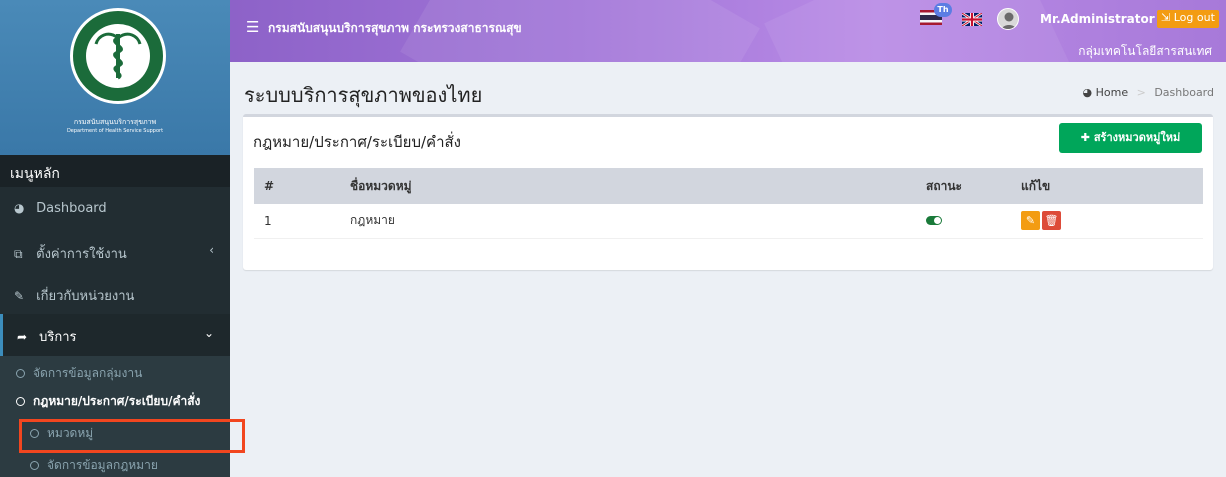  What do you see at coordinates (1166, 17) in the screenshot?
I see `logout-icon: ⇲` at bounding box center [1166, 17].